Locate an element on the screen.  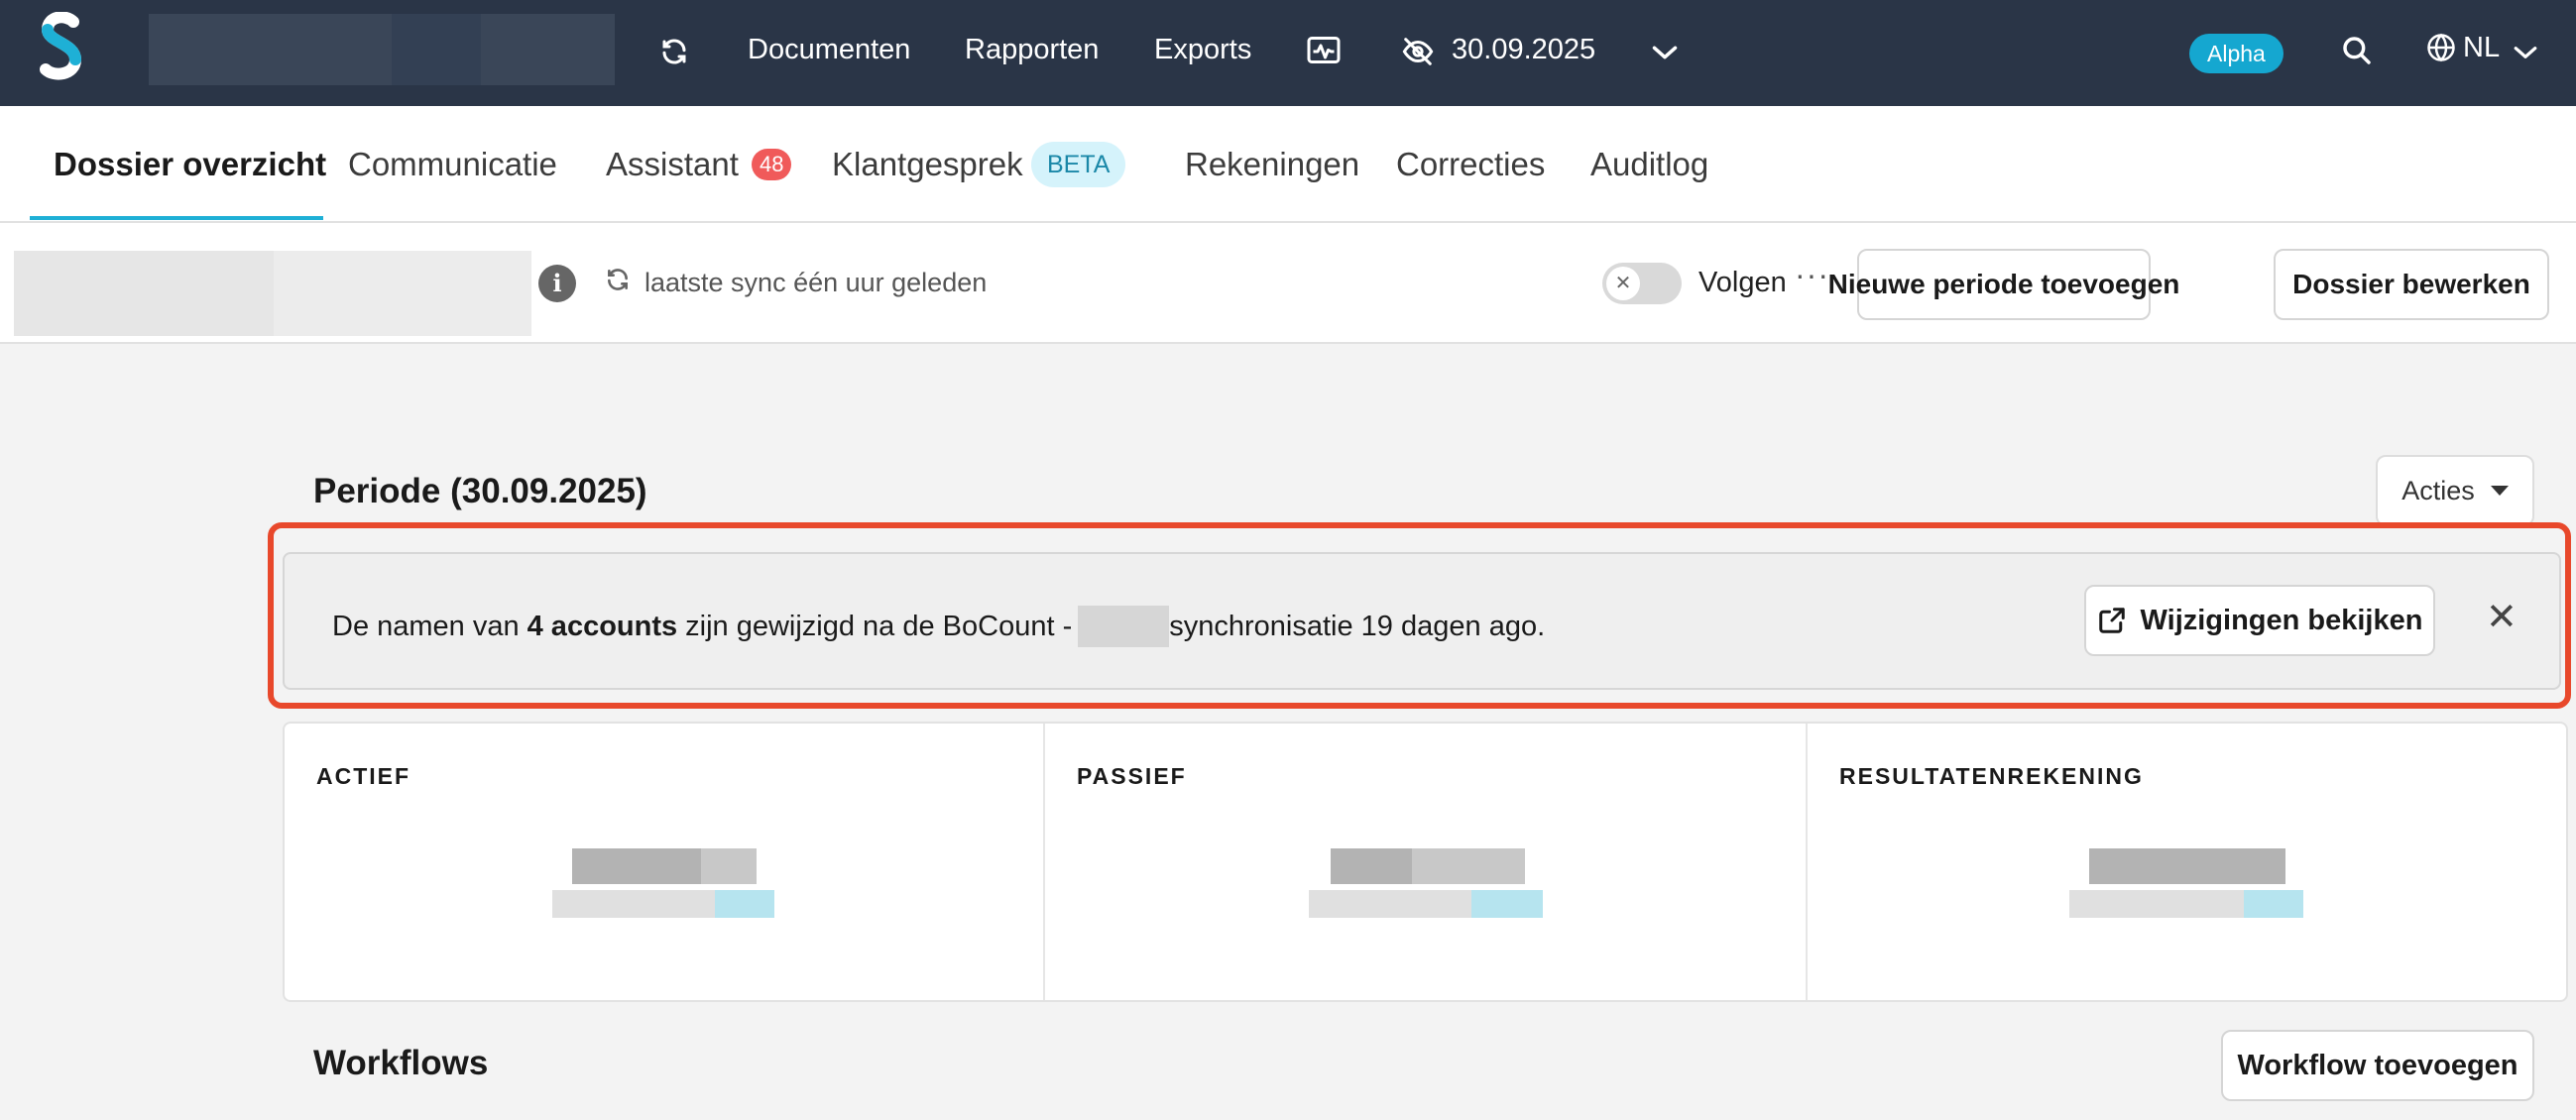
assistant-count-badge: 48 is located at coordinates (772, 164).